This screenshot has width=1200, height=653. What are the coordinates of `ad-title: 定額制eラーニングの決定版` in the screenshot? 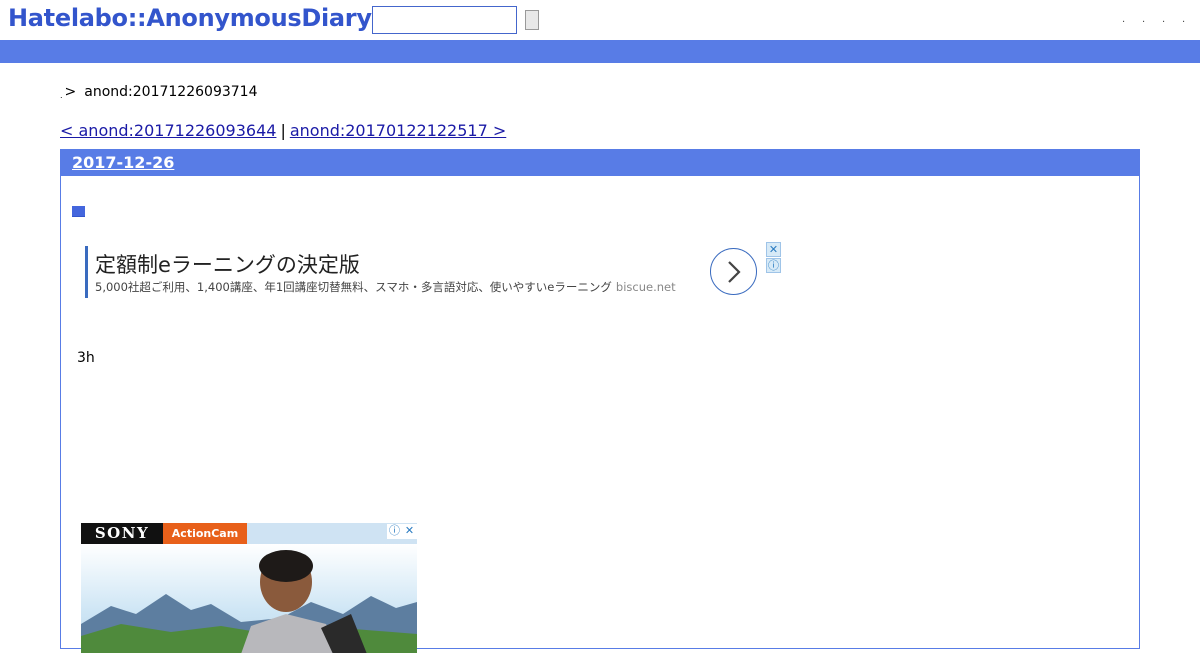 It's located at (227, 264).